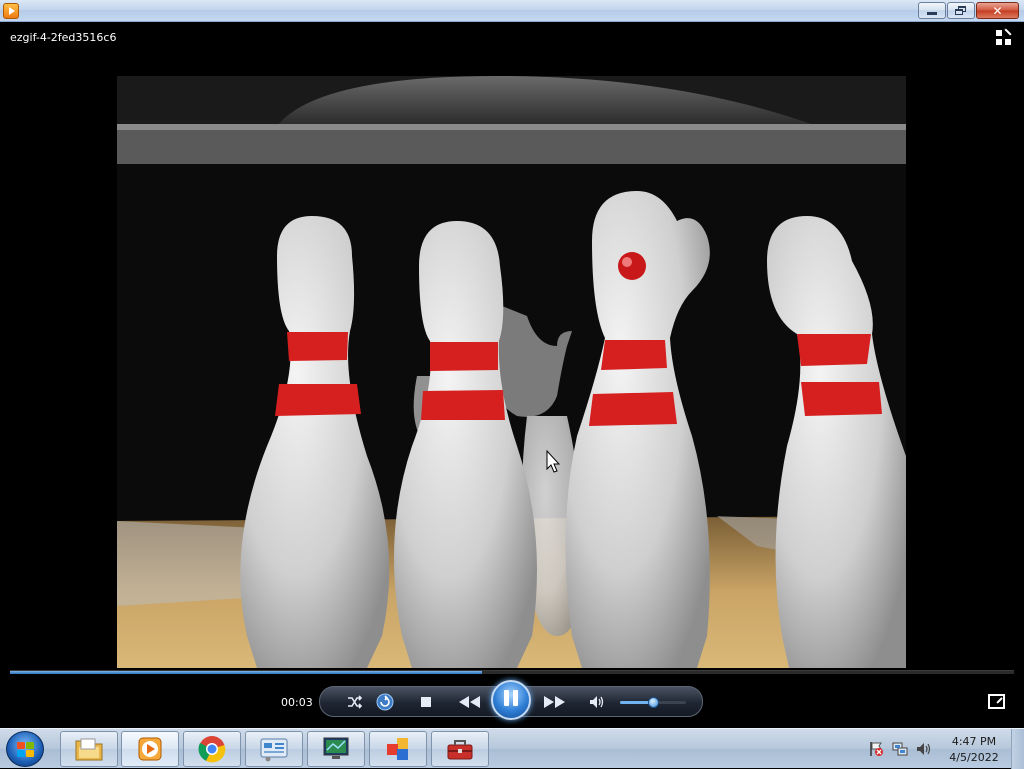  I want to click on monitor-icon, so click(336, 748).